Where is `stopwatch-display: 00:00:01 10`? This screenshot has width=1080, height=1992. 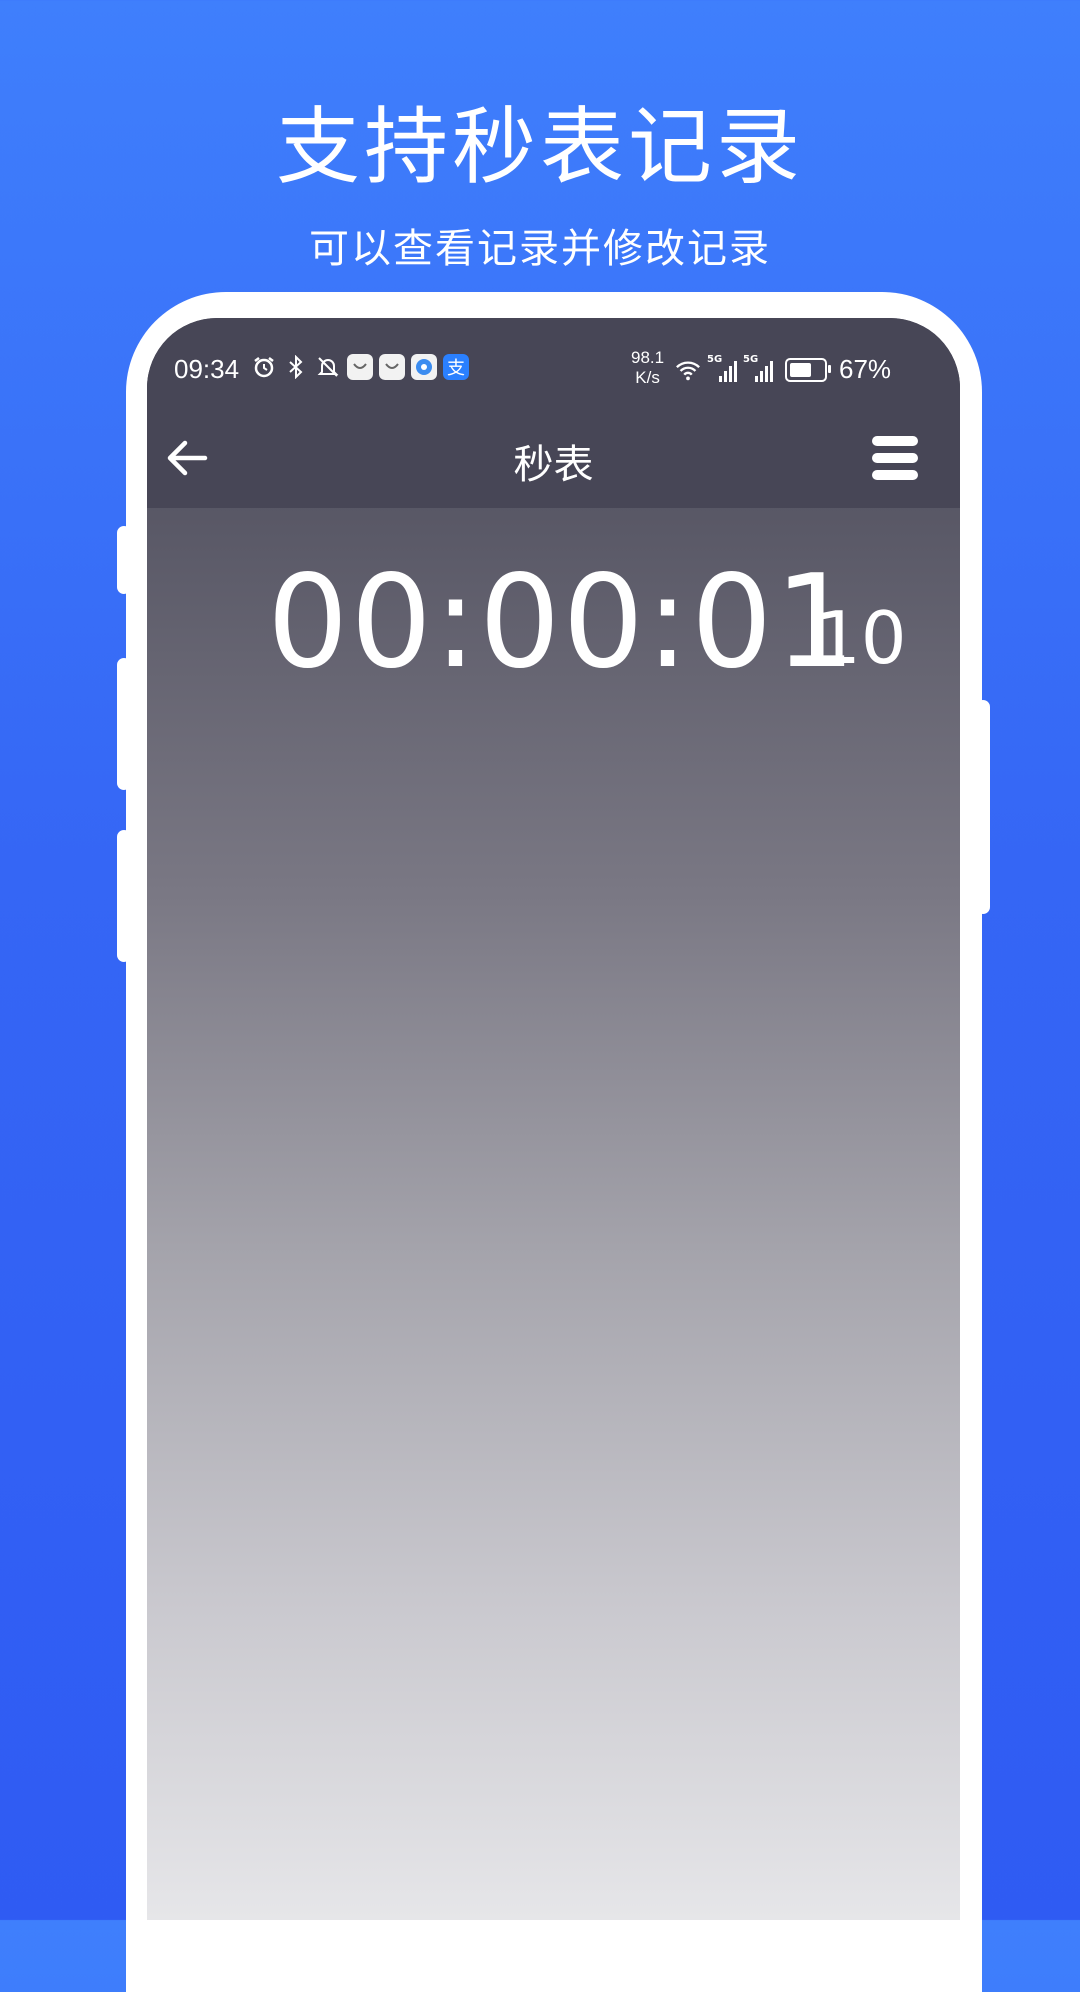 stopwatch-display: 00:00:01 10 is located at coordinates (553, 622).